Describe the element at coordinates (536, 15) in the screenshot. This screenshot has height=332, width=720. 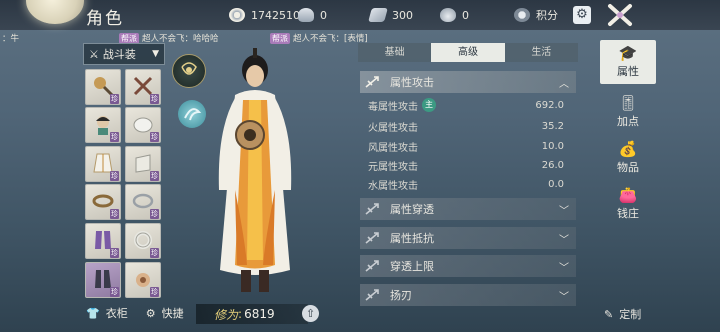
I see `points-button: 积分` at that location.